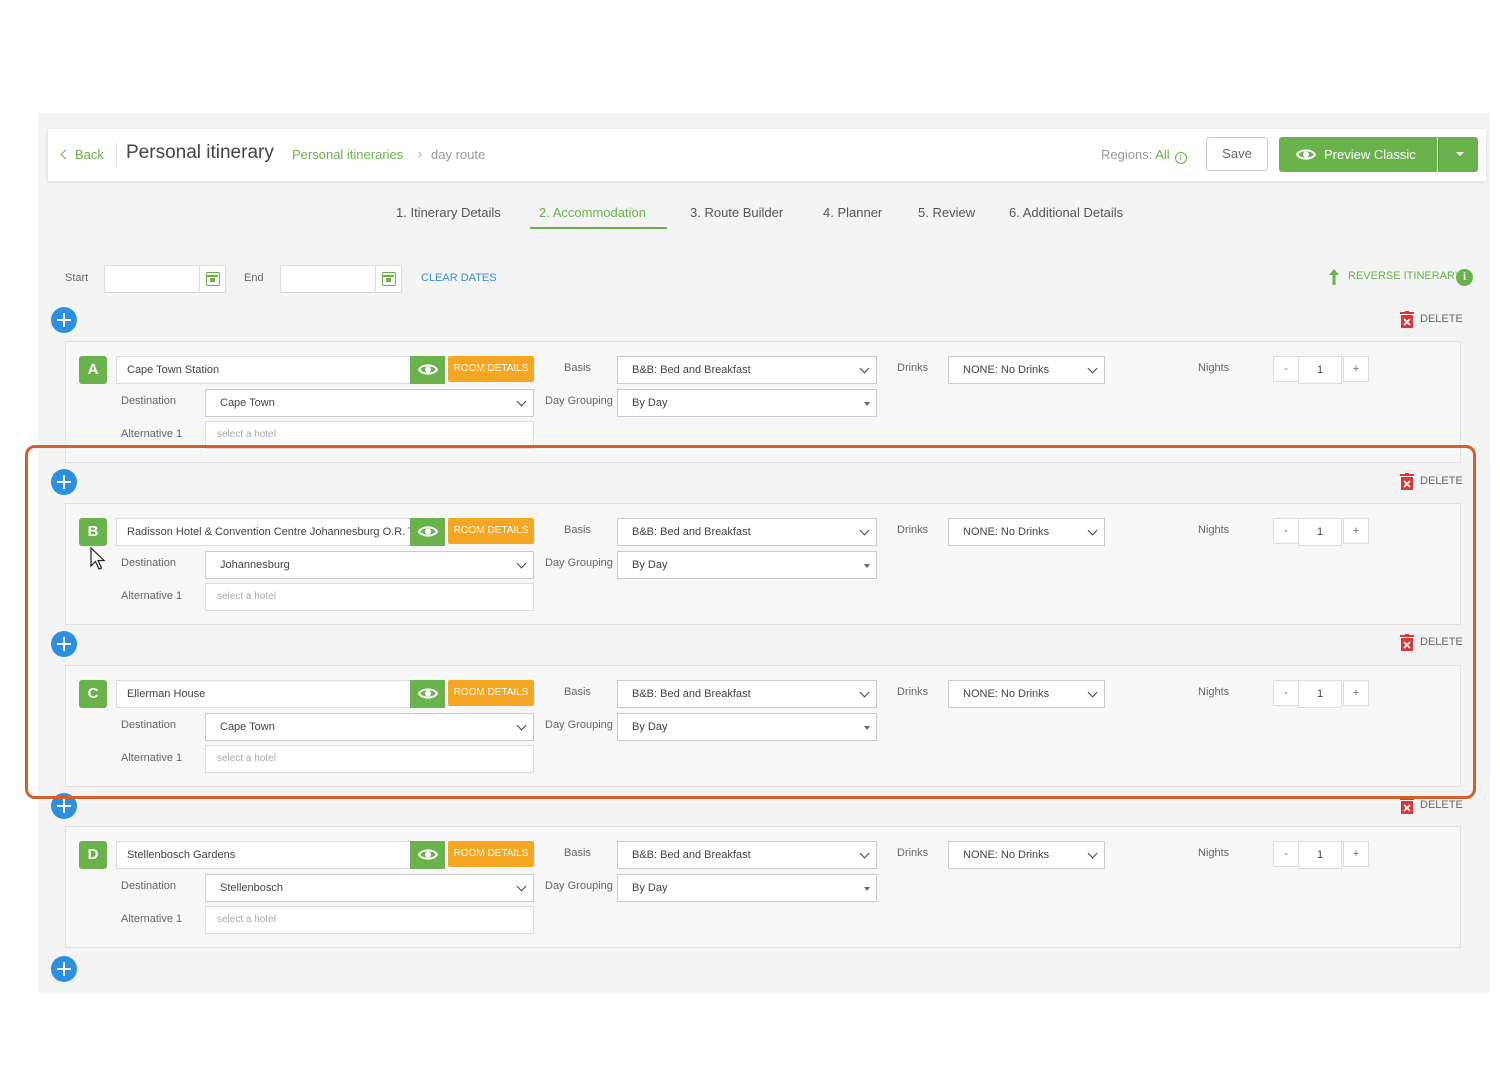 The height and width of the screenshot is (1080, 1500). I want to click on arrow-up-icon, so click(1334, 277).